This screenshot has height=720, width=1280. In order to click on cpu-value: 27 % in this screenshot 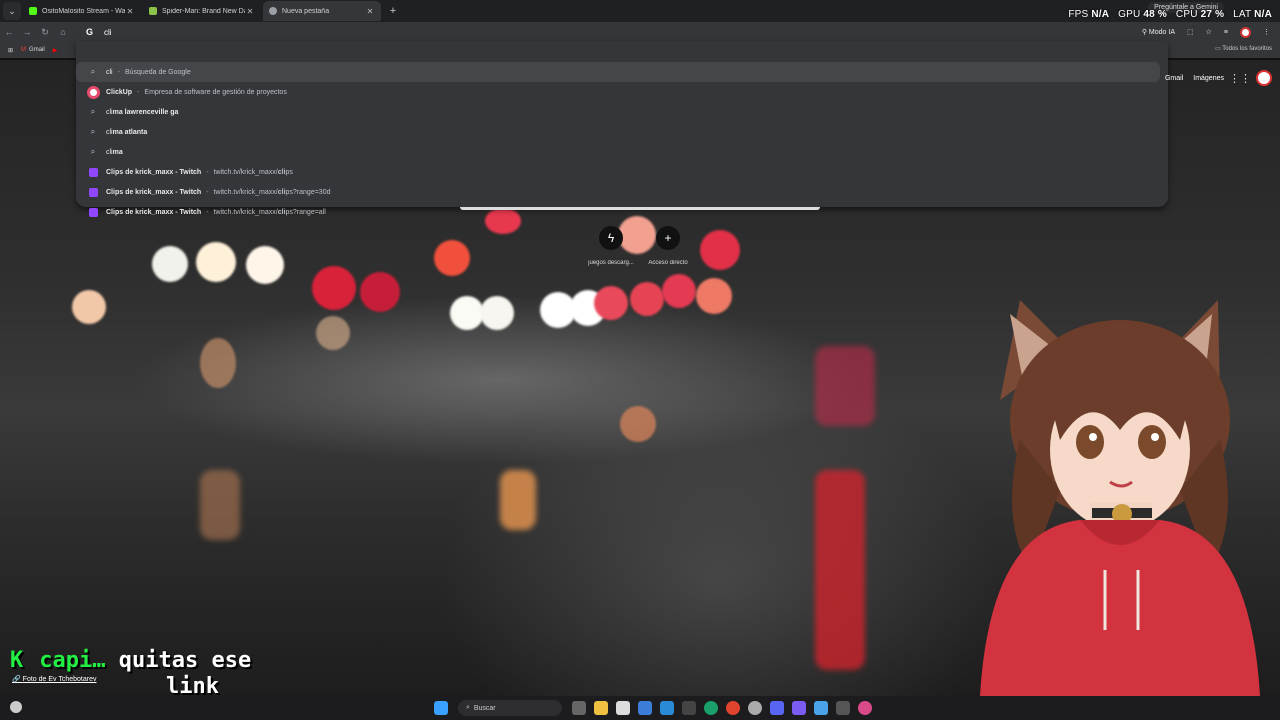, I will do `click(1212, 14)`.